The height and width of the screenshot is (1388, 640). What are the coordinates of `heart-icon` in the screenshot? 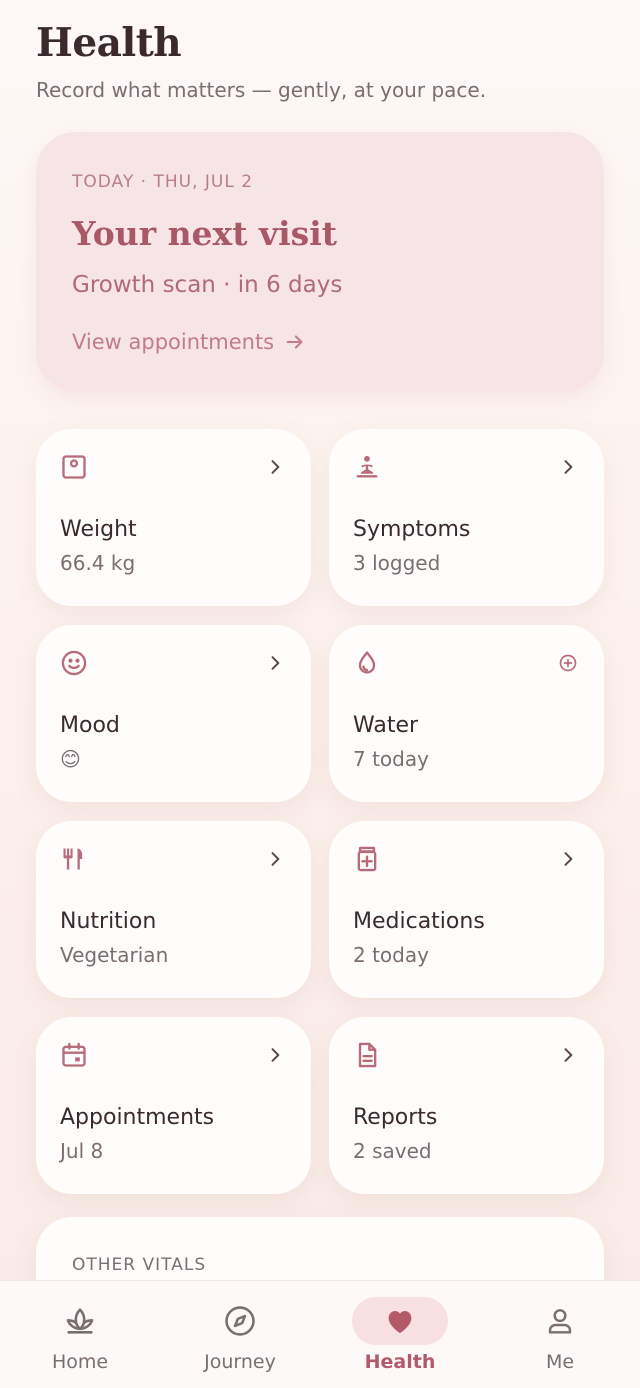 It's located at (400, 1322).